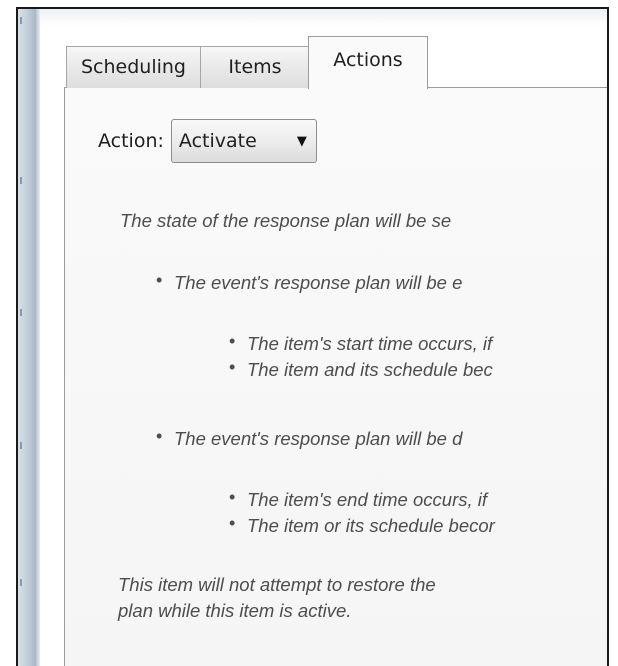  What do you see at coordinates (318, 438) in the screenshot?
I see `disable-condition: The event's response plan will be d` at bounding box center [318, 438].